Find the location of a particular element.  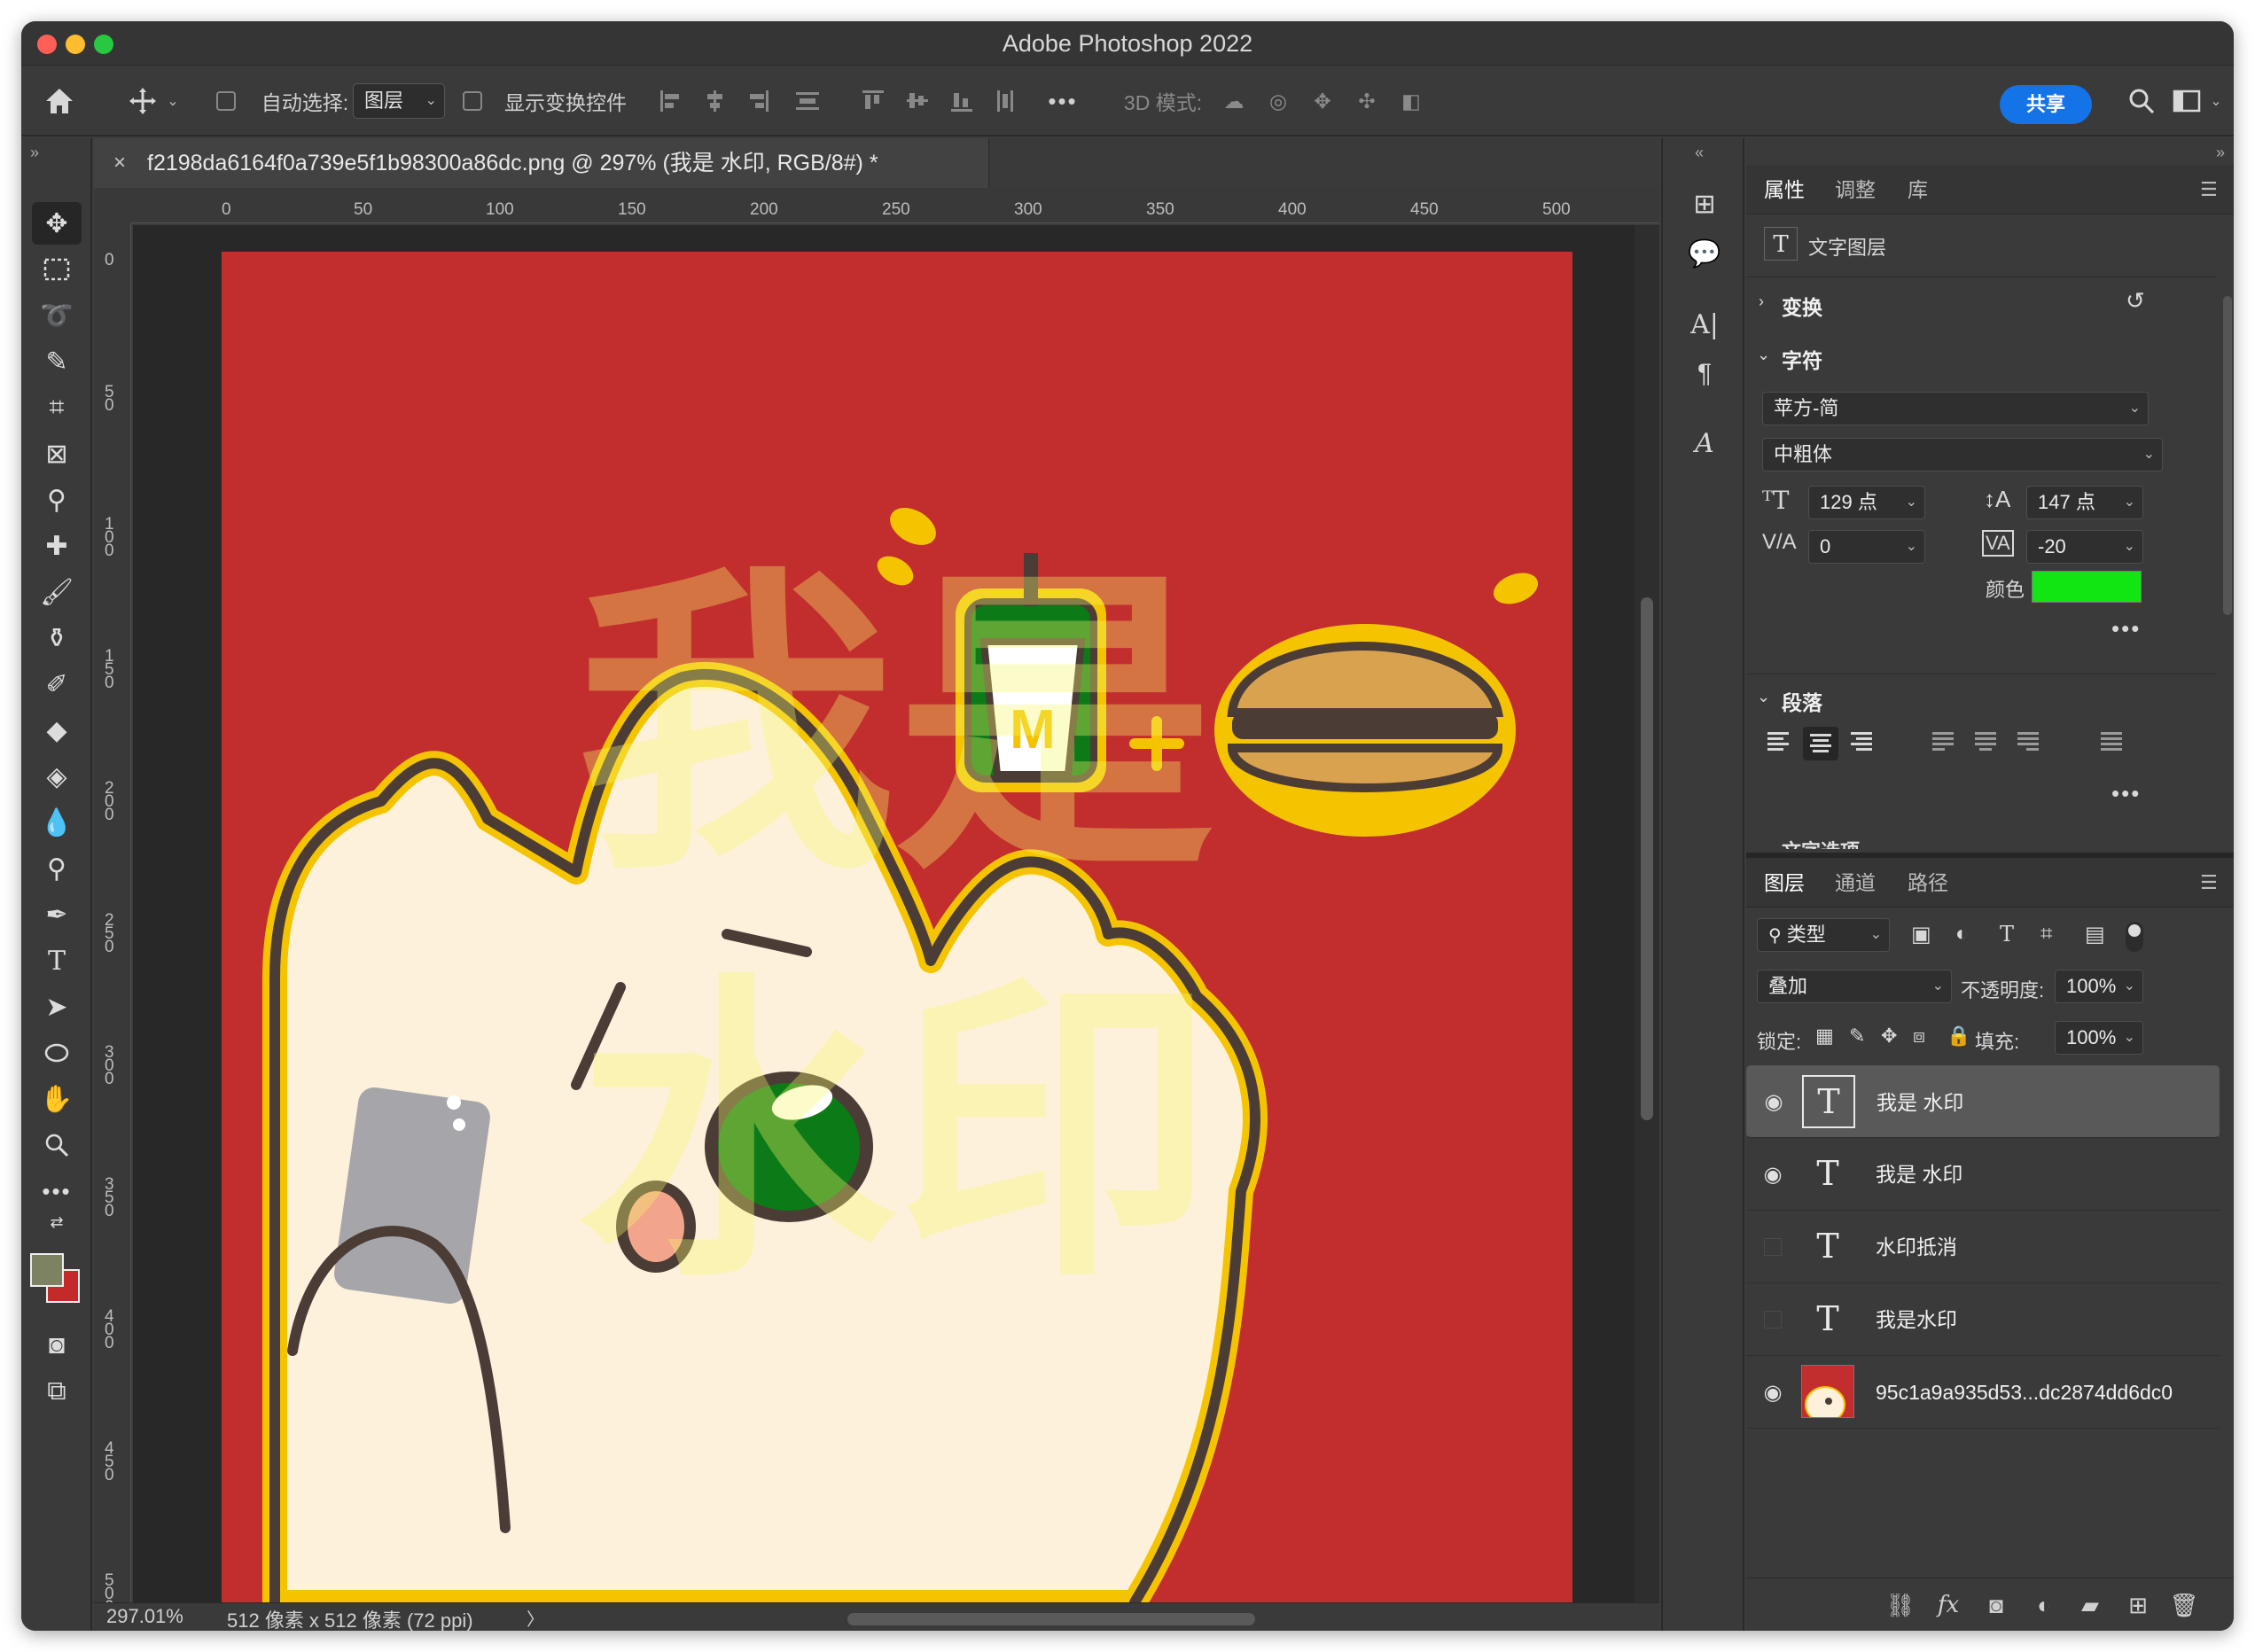

glyphs-panel-icon: A is located at coordinates (1705, 443).